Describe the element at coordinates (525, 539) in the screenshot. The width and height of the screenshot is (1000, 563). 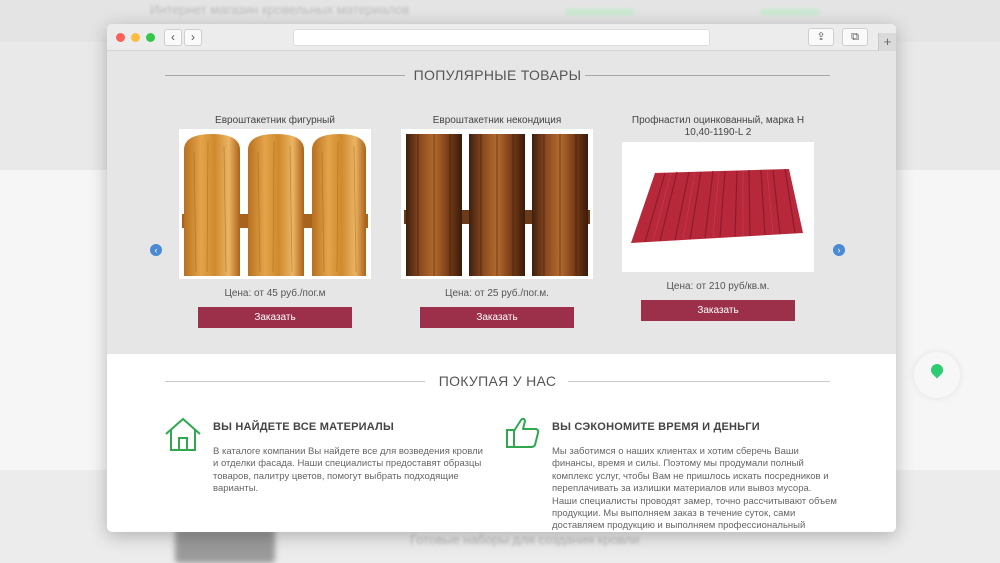
I see `background-footer-text: Готовые наборы для создания кровли` at that location.